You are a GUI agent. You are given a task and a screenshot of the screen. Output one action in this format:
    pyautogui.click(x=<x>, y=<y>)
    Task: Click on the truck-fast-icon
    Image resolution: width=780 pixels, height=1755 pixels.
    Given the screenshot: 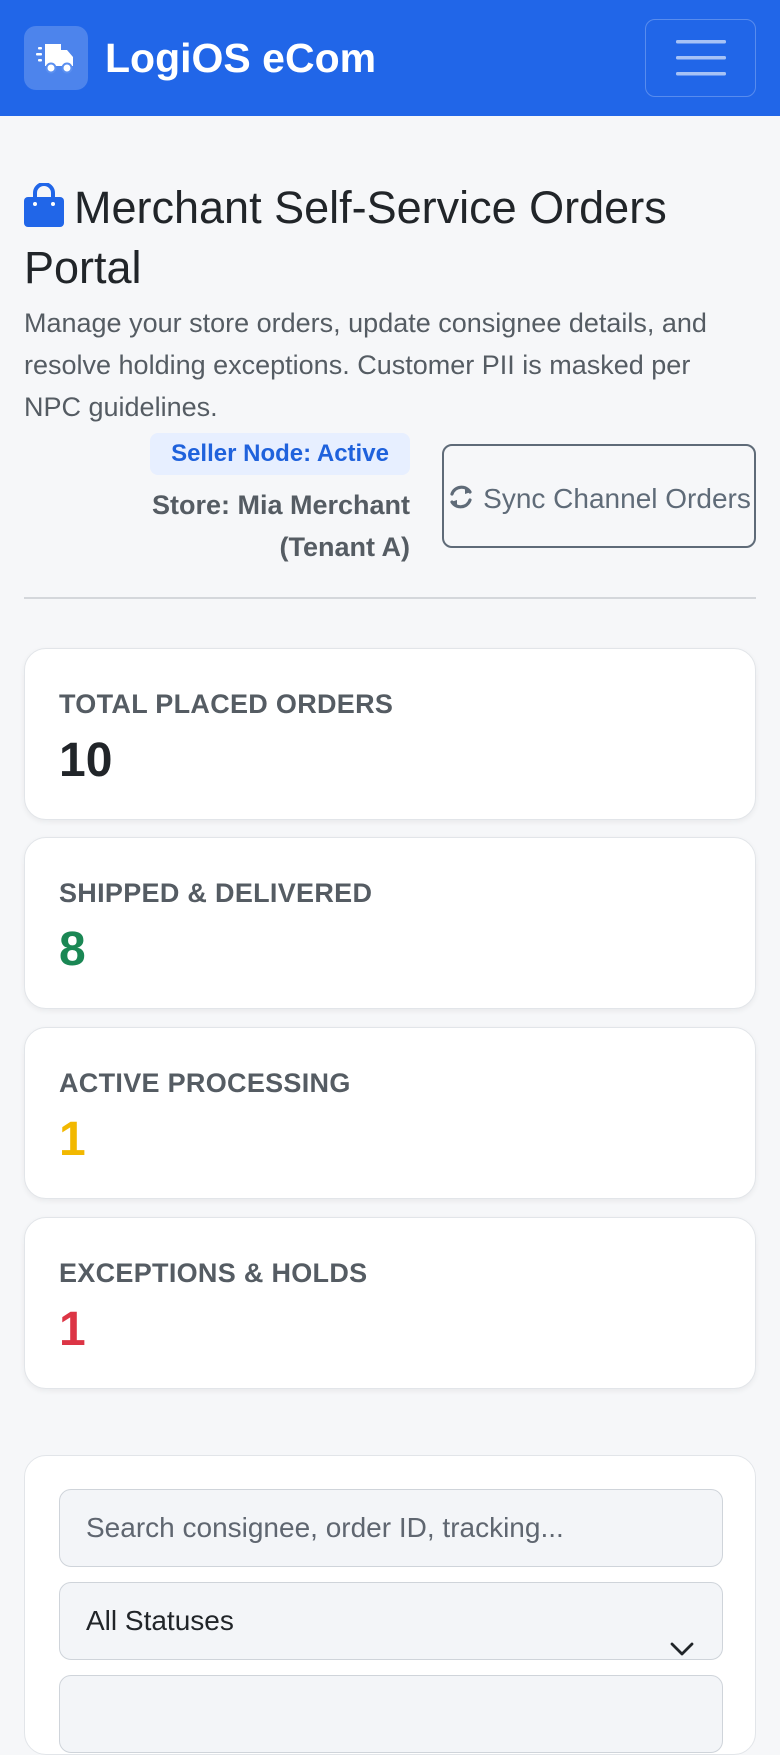 What is the action you would take?
    pyautogui.click(x=56, y=58)
    